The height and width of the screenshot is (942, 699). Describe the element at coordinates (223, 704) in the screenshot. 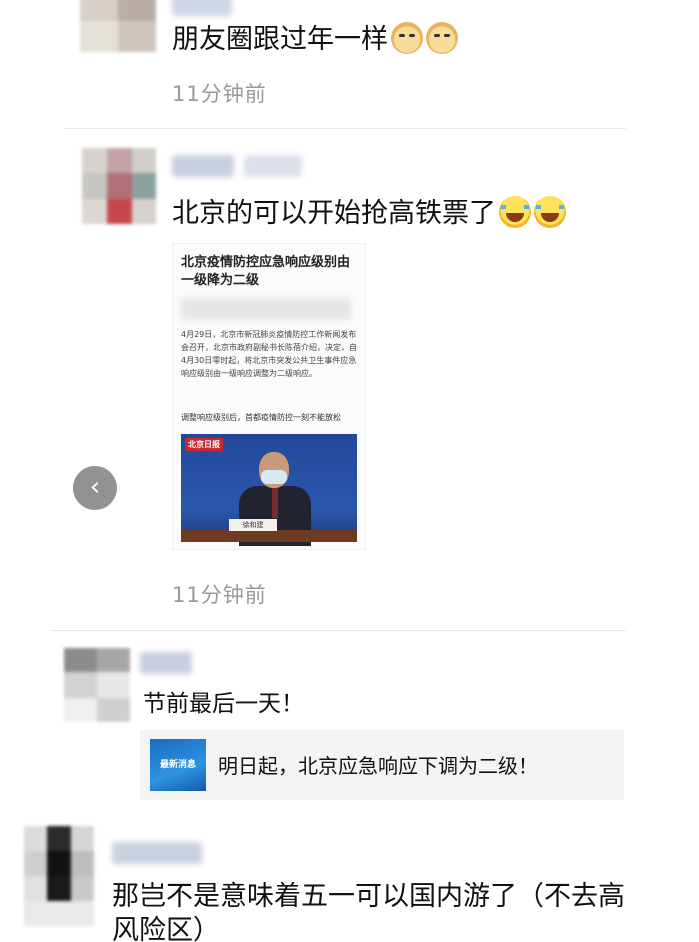

I see `comment-text: 节前最后一天！` at that location.